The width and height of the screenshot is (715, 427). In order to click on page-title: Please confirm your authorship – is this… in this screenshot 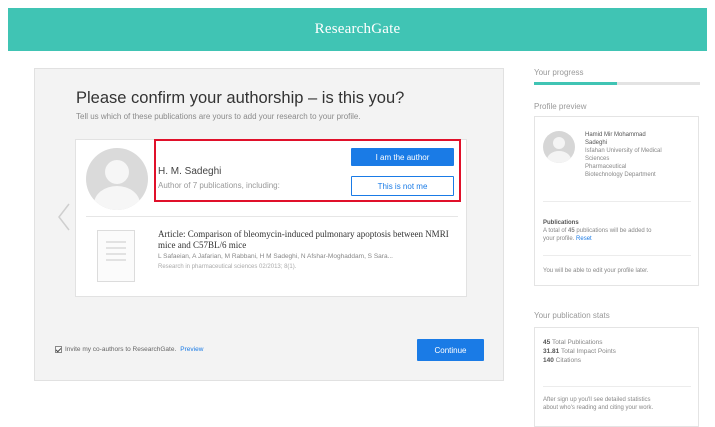, I will do `click(240, 98)`.